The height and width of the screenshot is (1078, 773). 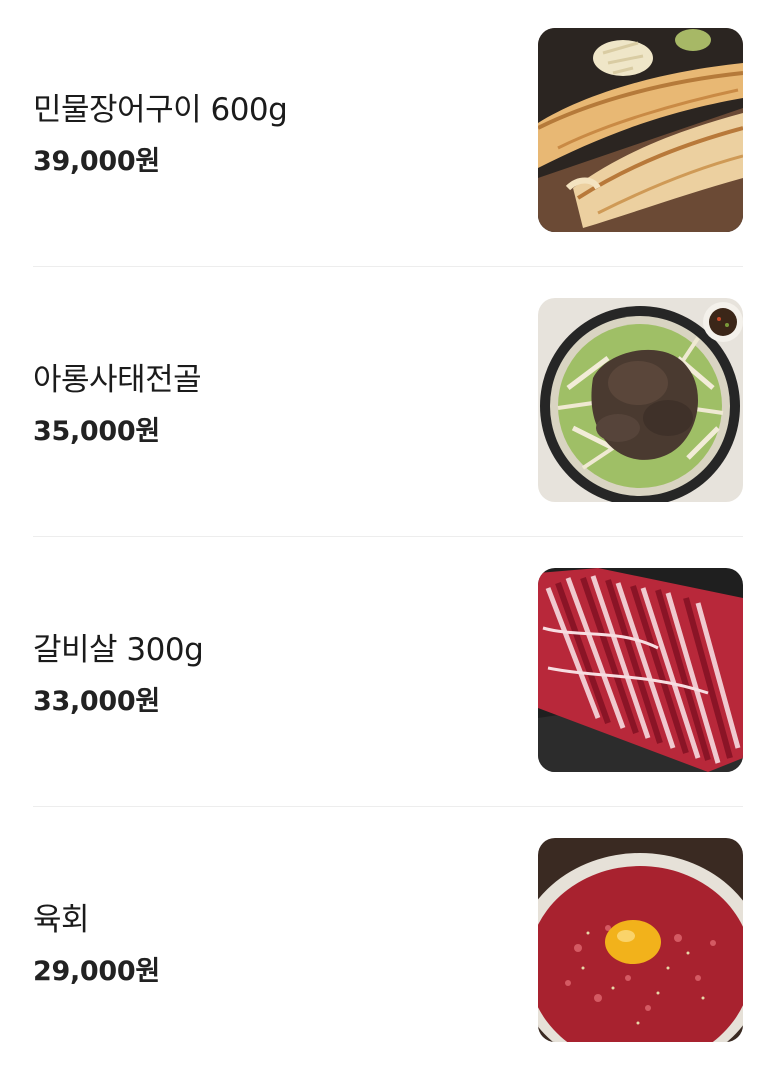 What do you see at coordinates (268, 670) in the screenshot?
I see `menu-item-text: 갈비살 300g 33,000원` at bounding box center [268, 670].